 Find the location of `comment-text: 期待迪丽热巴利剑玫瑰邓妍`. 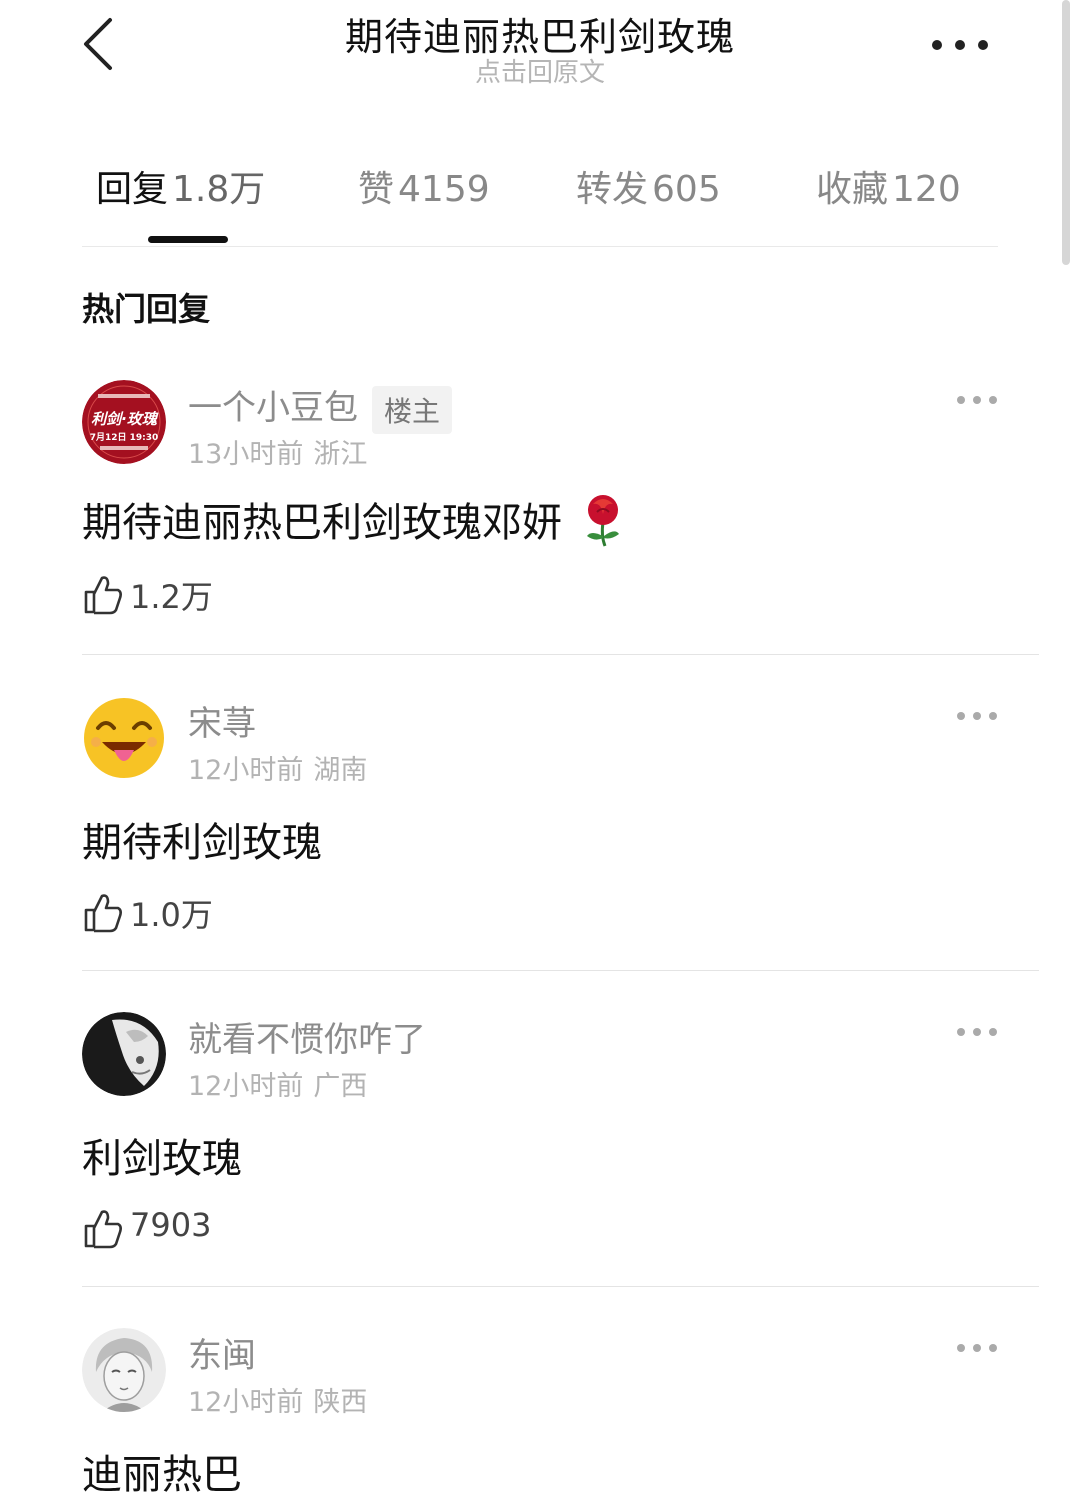

comment-text: 期待迪丽热巴利剑玫瑰邓妍 is located at coordinates (354, 519).